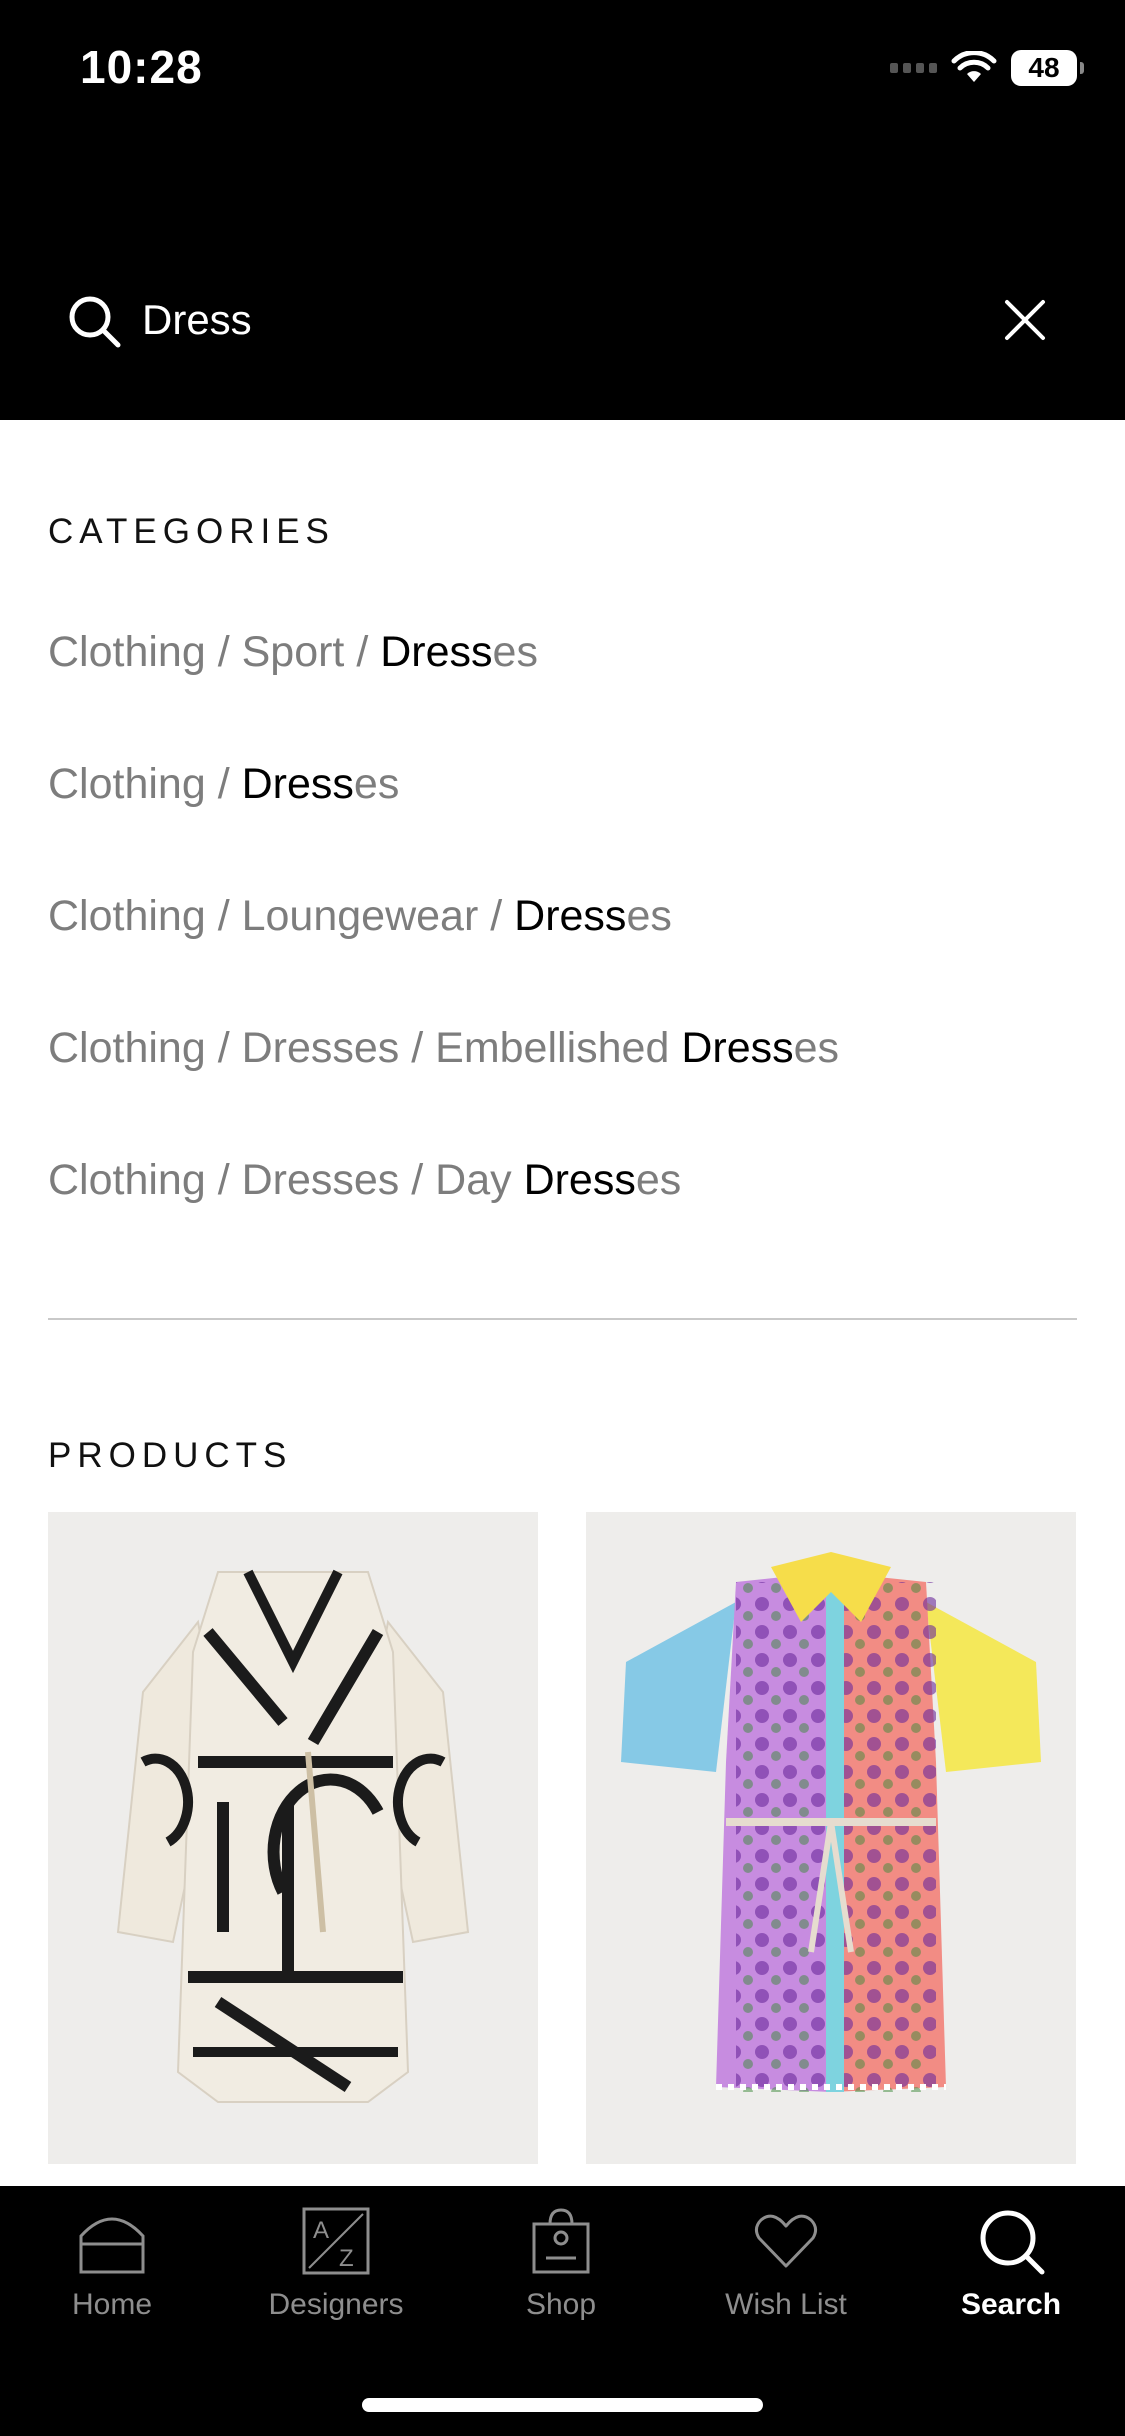 This screenshot has height=2436, width=1125. Describe the element at coordinates (112, 2281) in the screenshot. I see `tab-home: Home` at that location.